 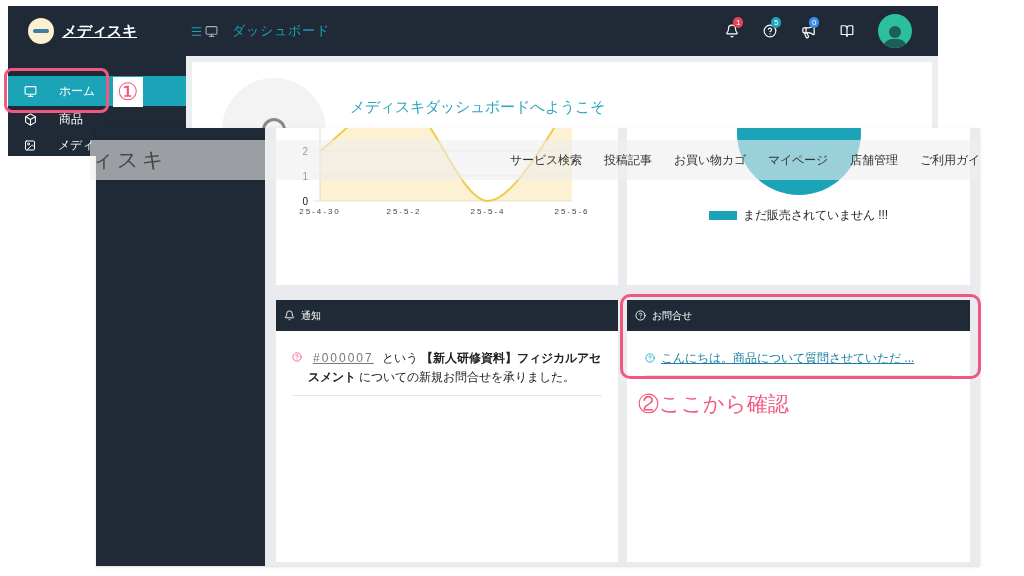 I want to click on axis-tick-label: 25-5-4, so click(x=488, y=211).